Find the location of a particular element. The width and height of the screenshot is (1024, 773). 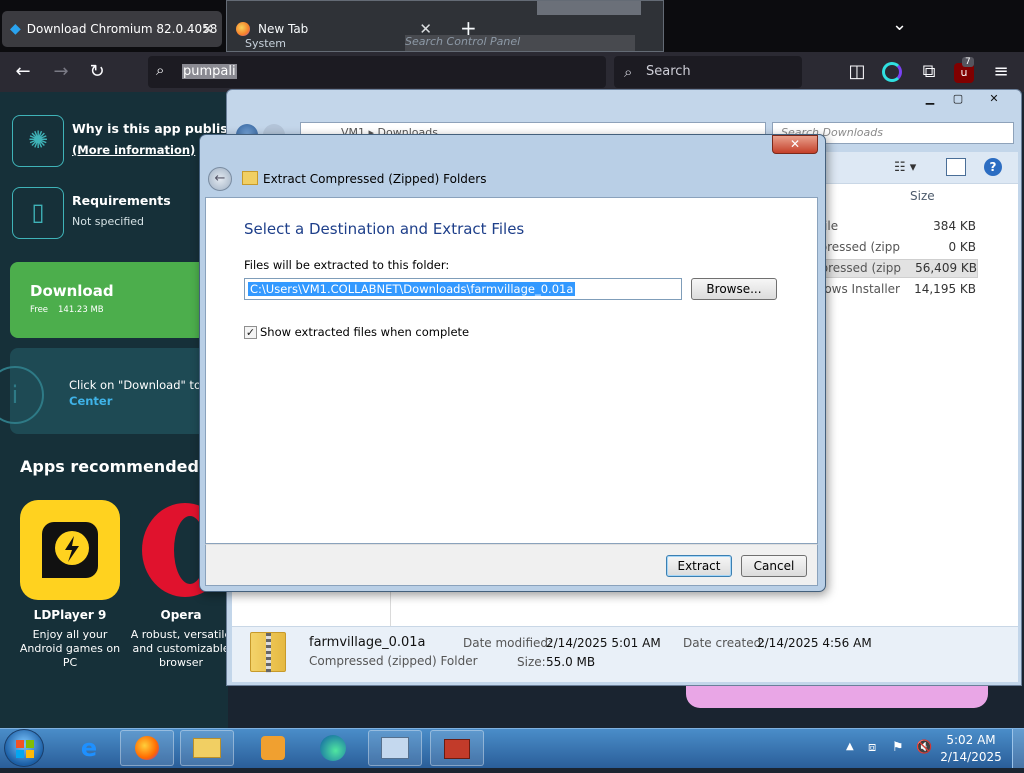

extensions-icon: ⧉ is located at coordinates (929, 72).